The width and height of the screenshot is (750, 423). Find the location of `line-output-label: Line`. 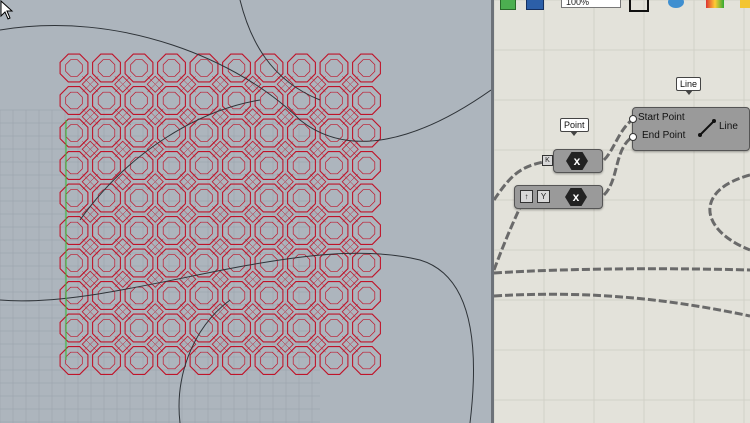

line-output-label: Line is located at coordinates (728, 126).